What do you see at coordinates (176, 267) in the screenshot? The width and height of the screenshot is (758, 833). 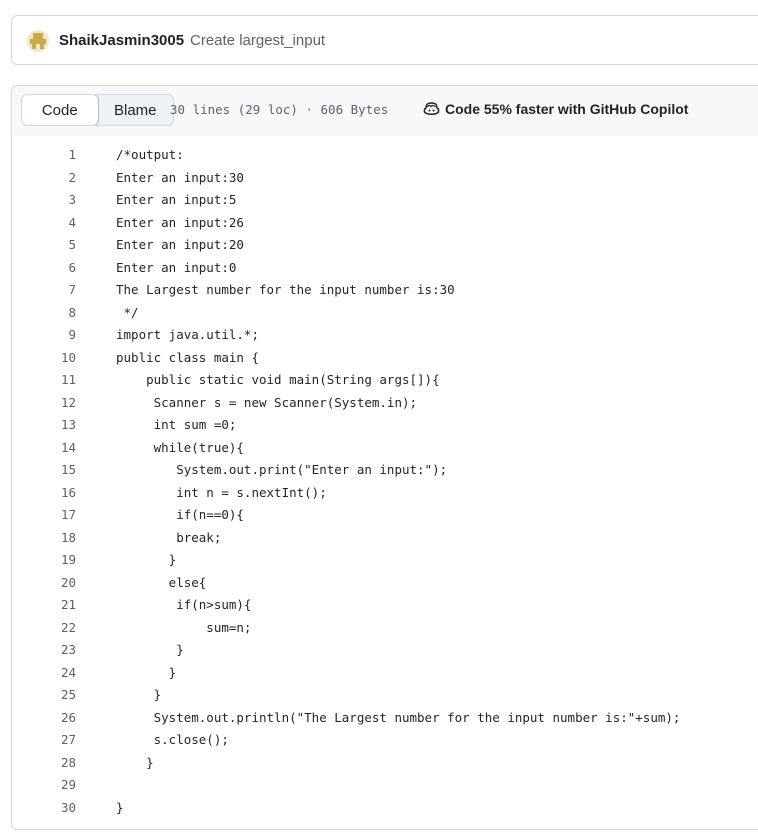 I see `line-content: Enter an input:0` at bounding box center [176, 267].